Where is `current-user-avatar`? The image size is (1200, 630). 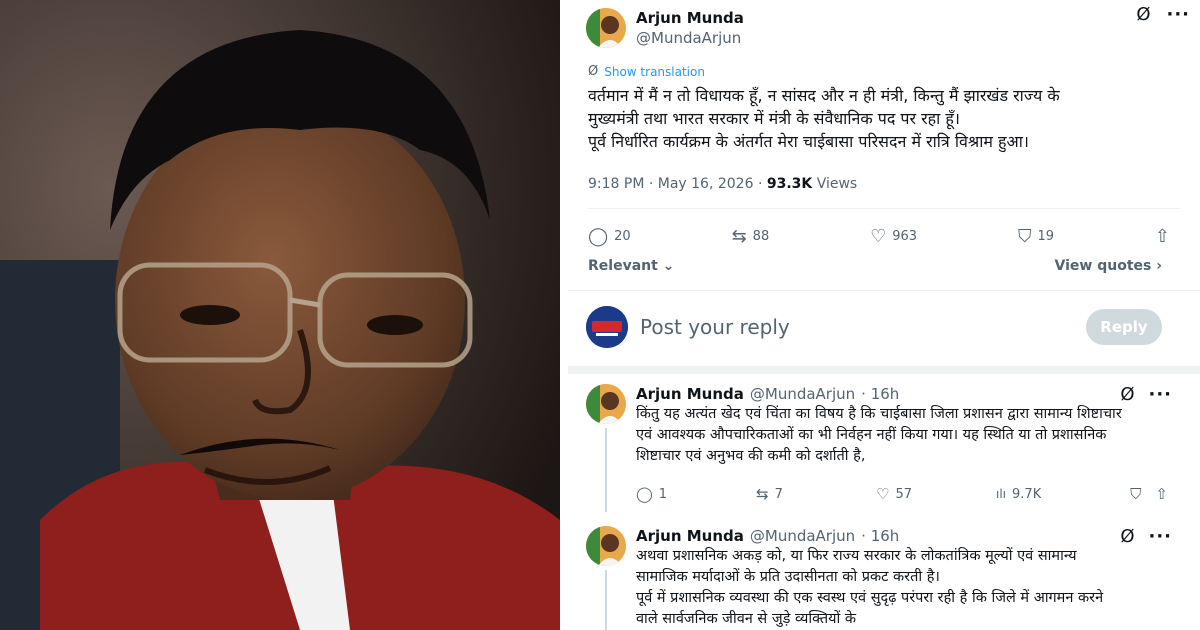
current-user-avatar is located at coordinates (607, 327).